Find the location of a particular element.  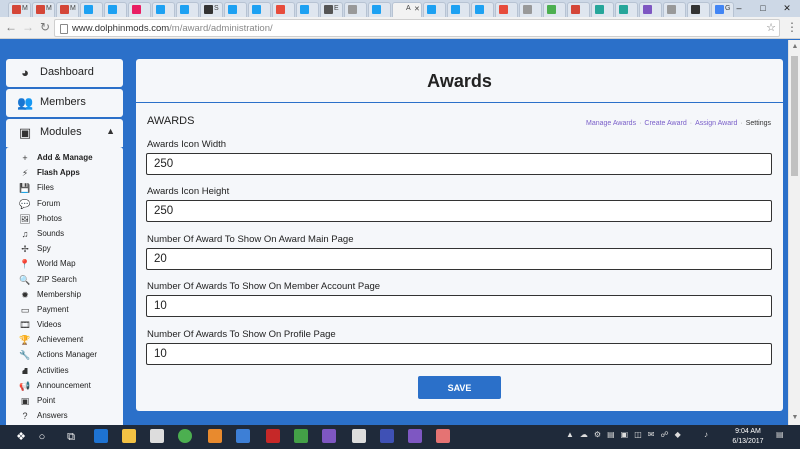

sidebar-item-modules: ▣ Modules ▲ is located at coordinates (64, 133).